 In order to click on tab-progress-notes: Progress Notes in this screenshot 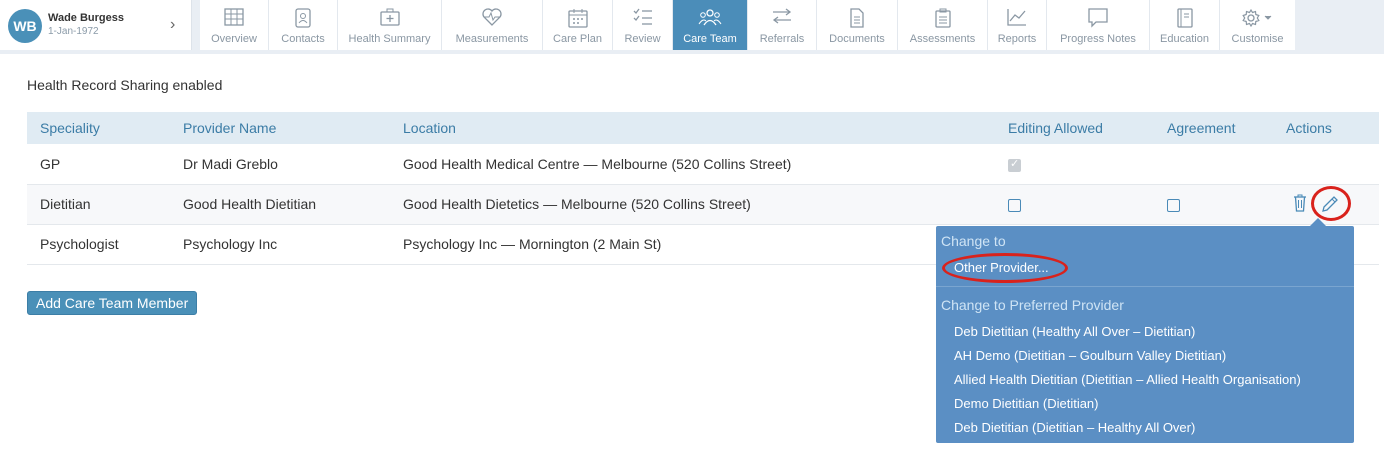, I will do `click(1098, 25)`.